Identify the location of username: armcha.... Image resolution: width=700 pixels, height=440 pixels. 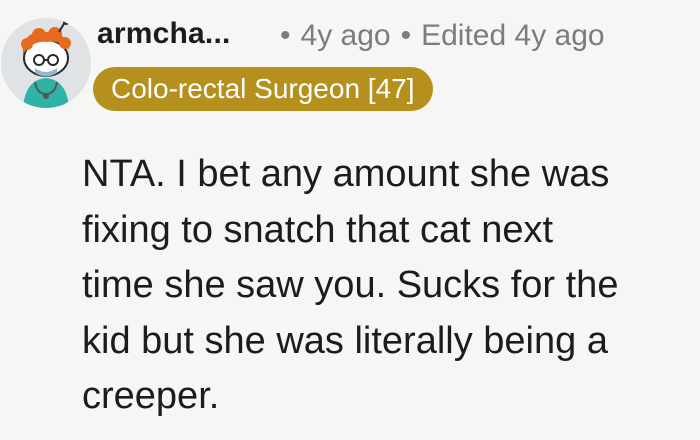
(164, 34).